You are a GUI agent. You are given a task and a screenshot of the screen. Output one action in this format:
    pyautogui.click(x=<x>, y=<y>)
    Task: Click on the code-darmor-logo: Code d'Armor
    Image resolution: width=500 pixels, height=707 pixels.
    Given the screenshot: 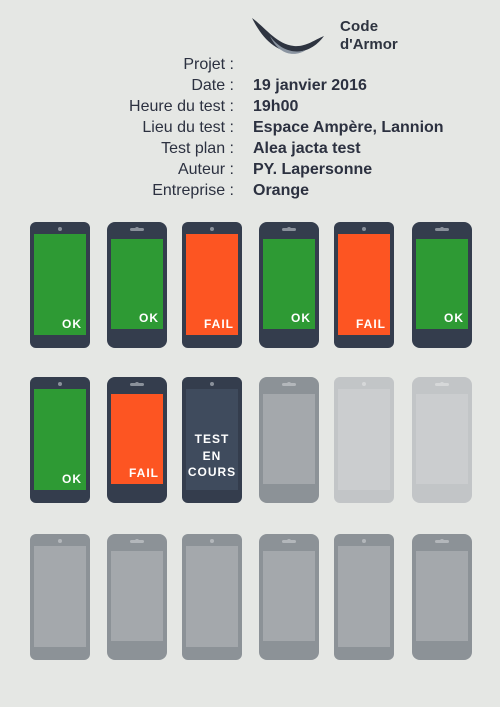 What is the action you would take?
    pyautogui.click(x=335, y=38)
    